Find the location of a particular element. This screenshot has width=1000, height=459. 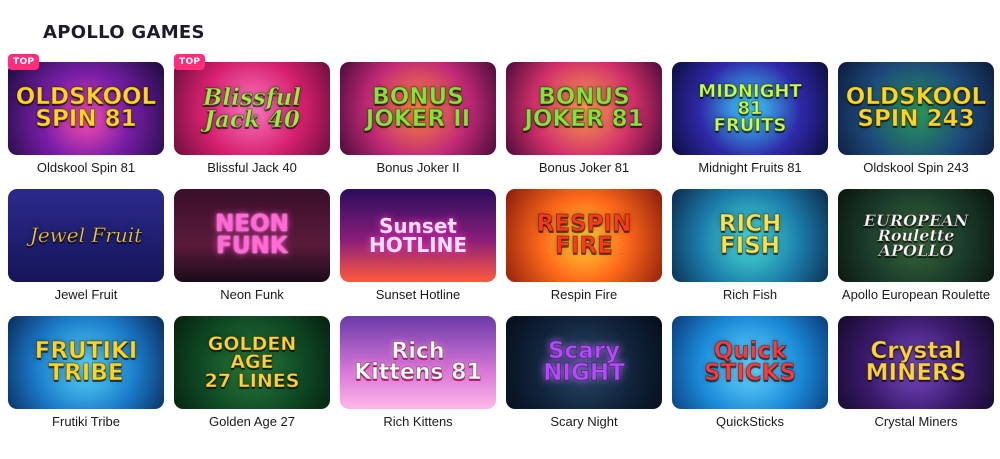

game-title: Crystal Miners is located at coordinates (916, 421).